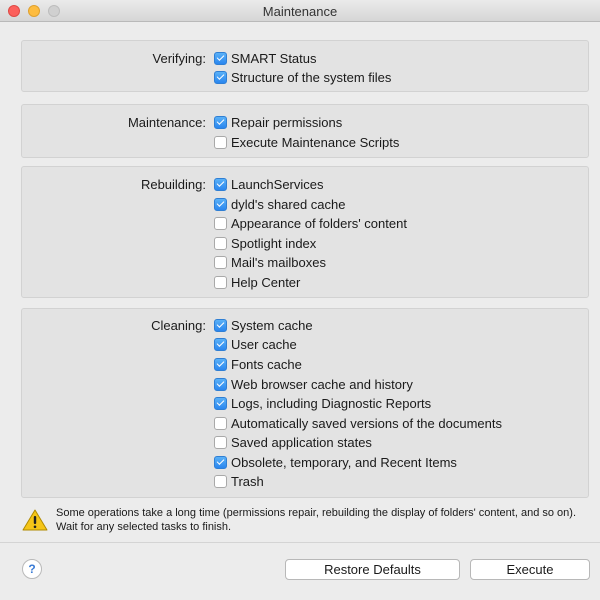  What do you see at coordinates (166, 122) in the screenshot?
I see `group-label: Maintenance:` at bounding box center [166, 122].